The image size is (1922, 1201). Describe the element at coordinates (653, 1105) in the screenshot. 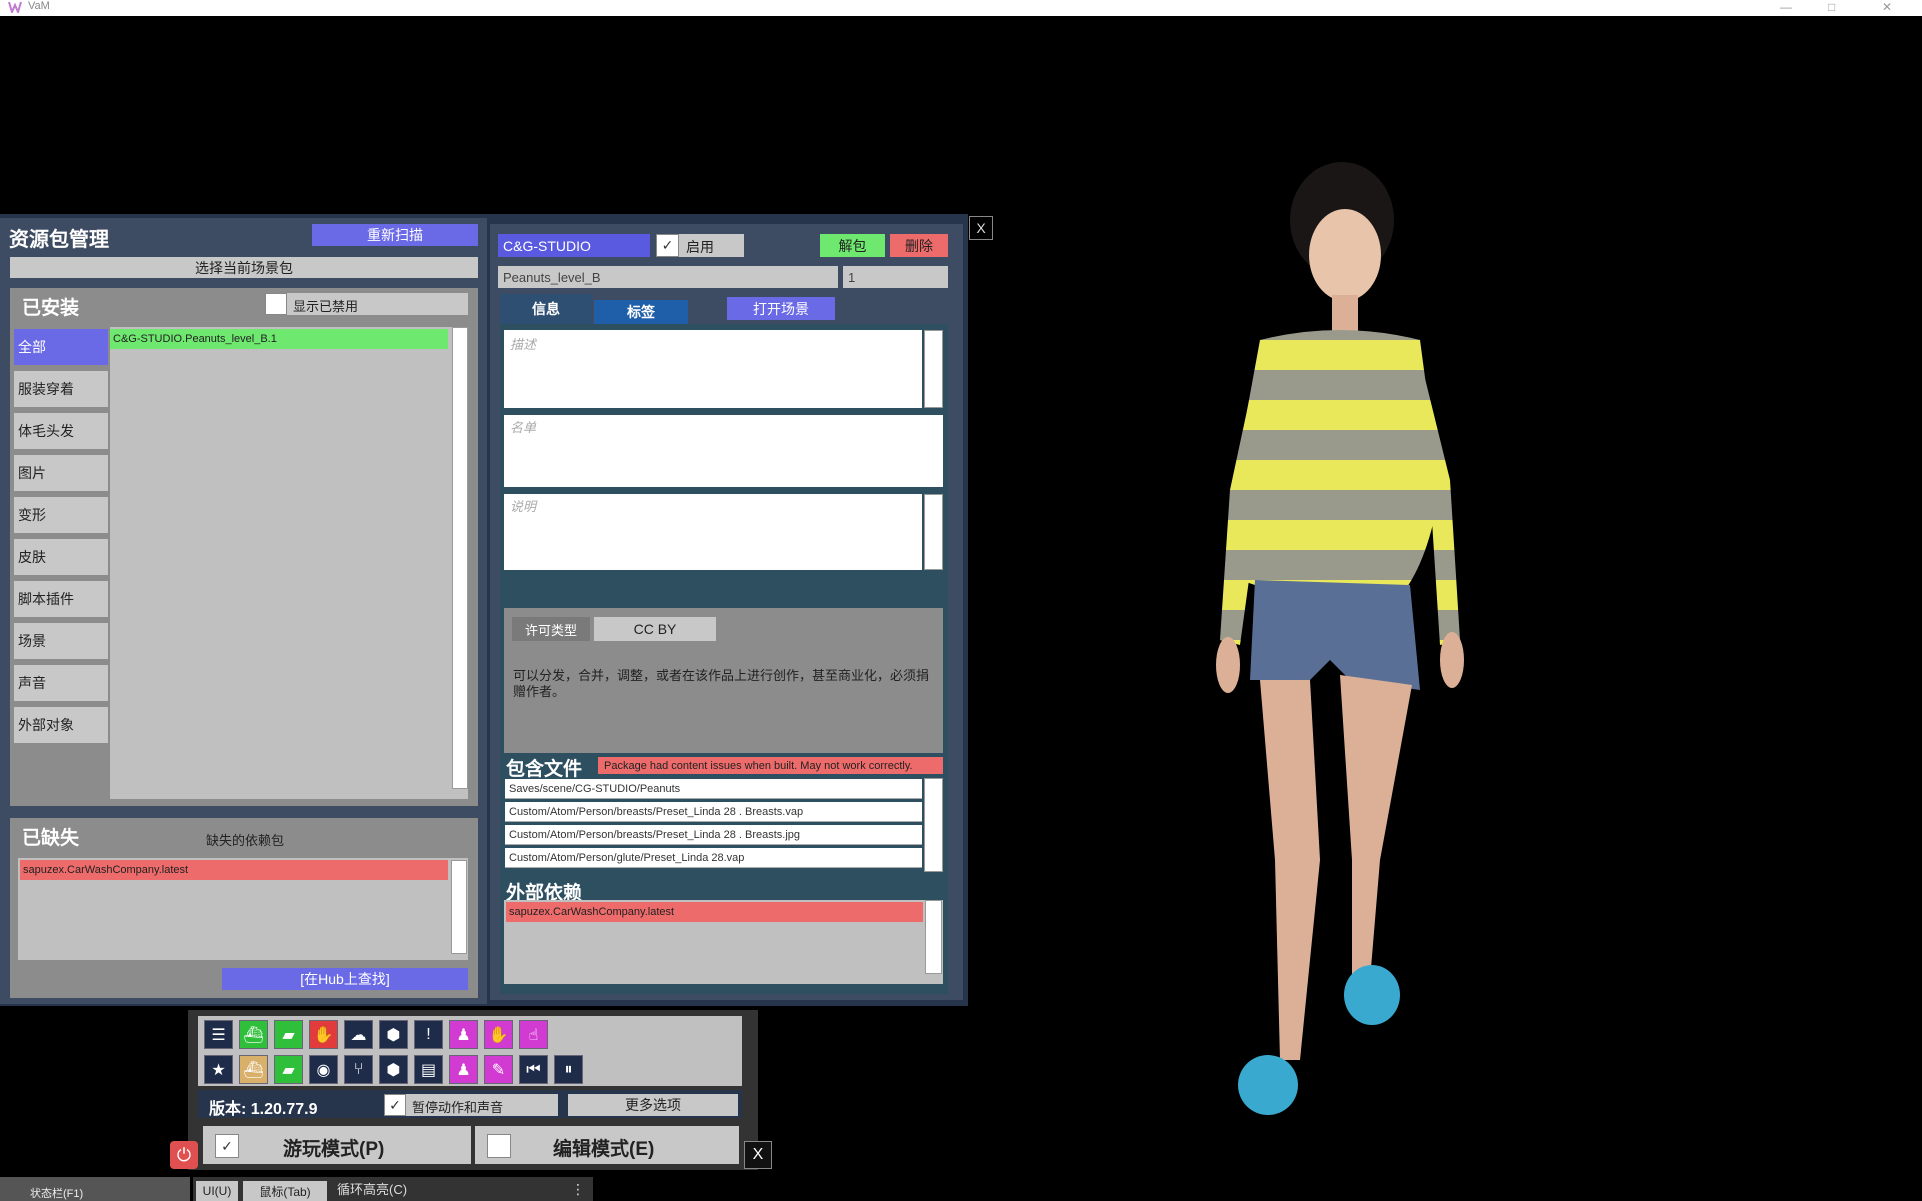

I see `more-options-button: 更多选项` at that location.